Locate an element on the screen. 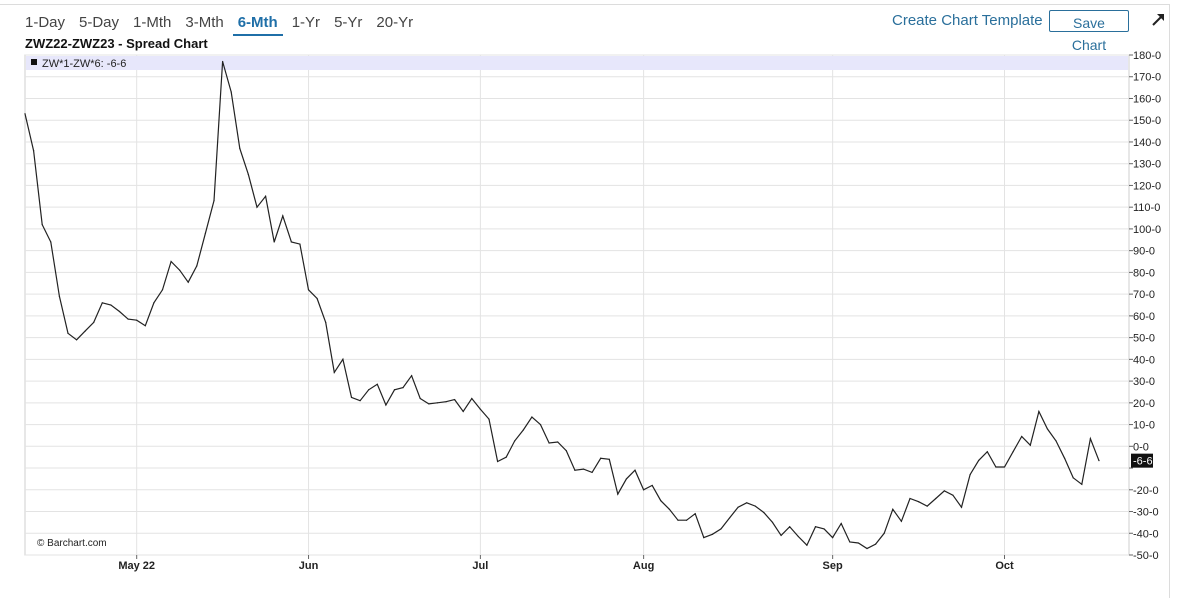 This screenshot has width=1182, height=598. expand-arrow-icon is located at coordinates (1158, 20).